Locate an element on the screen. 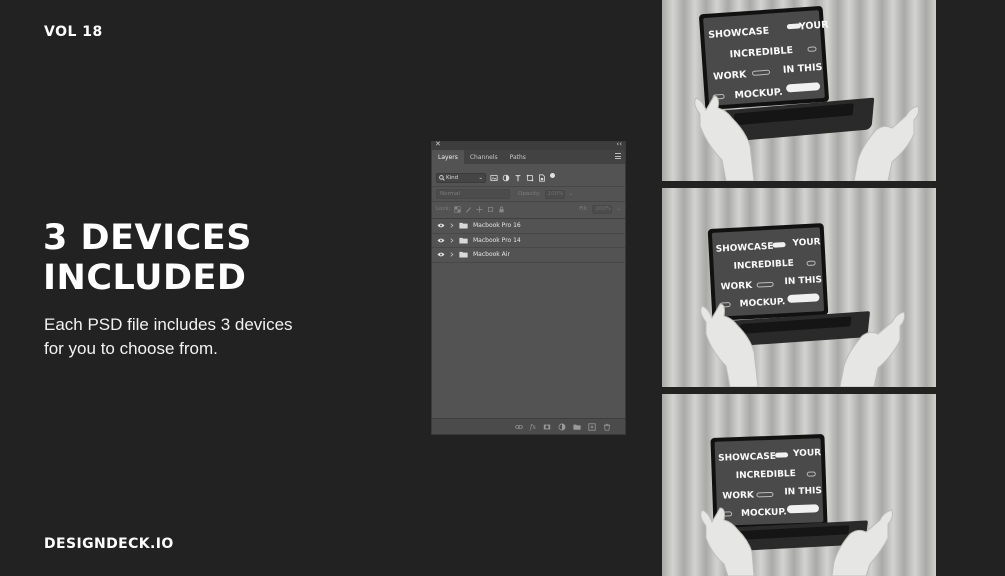 The height and width of the screenshot is (576, 1005). layer-name: Macbook Pro 16 is located at coordinates (497, 226).